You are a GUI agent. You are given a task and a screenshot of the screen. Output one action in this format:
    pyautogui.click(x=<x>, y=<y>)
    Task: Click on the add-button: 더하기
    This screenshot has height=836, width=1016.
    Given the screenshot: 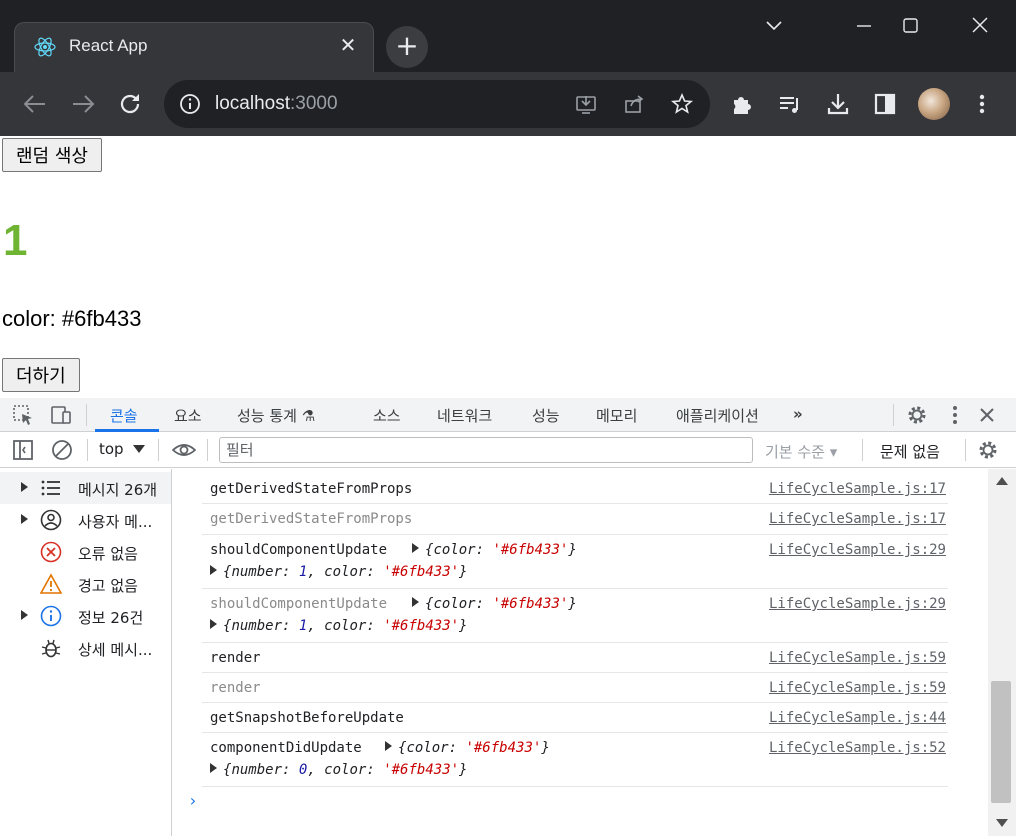 What is the action you would take?
    pyautogui.click(x=41, y=375)
    